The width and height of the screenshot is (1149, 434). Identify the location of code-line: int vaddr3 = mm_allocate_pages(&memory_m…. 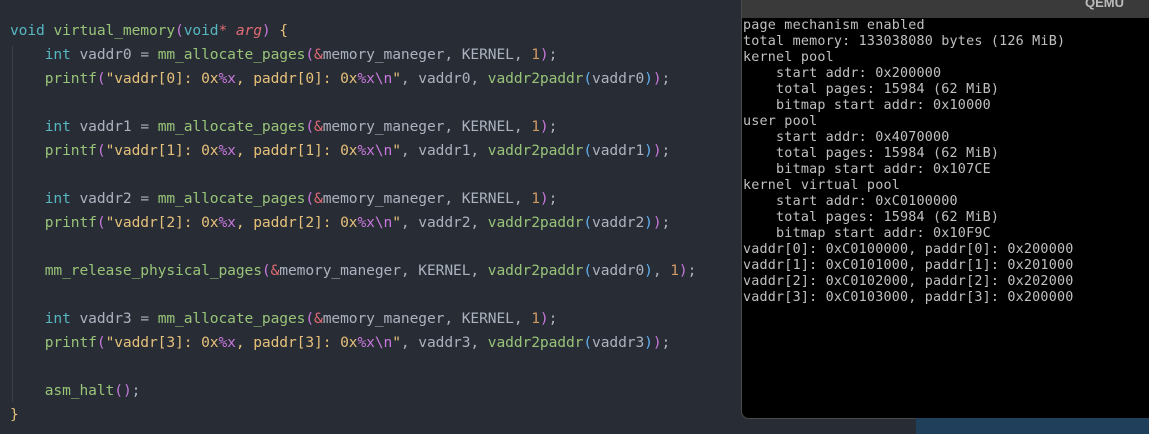
(284, 319).